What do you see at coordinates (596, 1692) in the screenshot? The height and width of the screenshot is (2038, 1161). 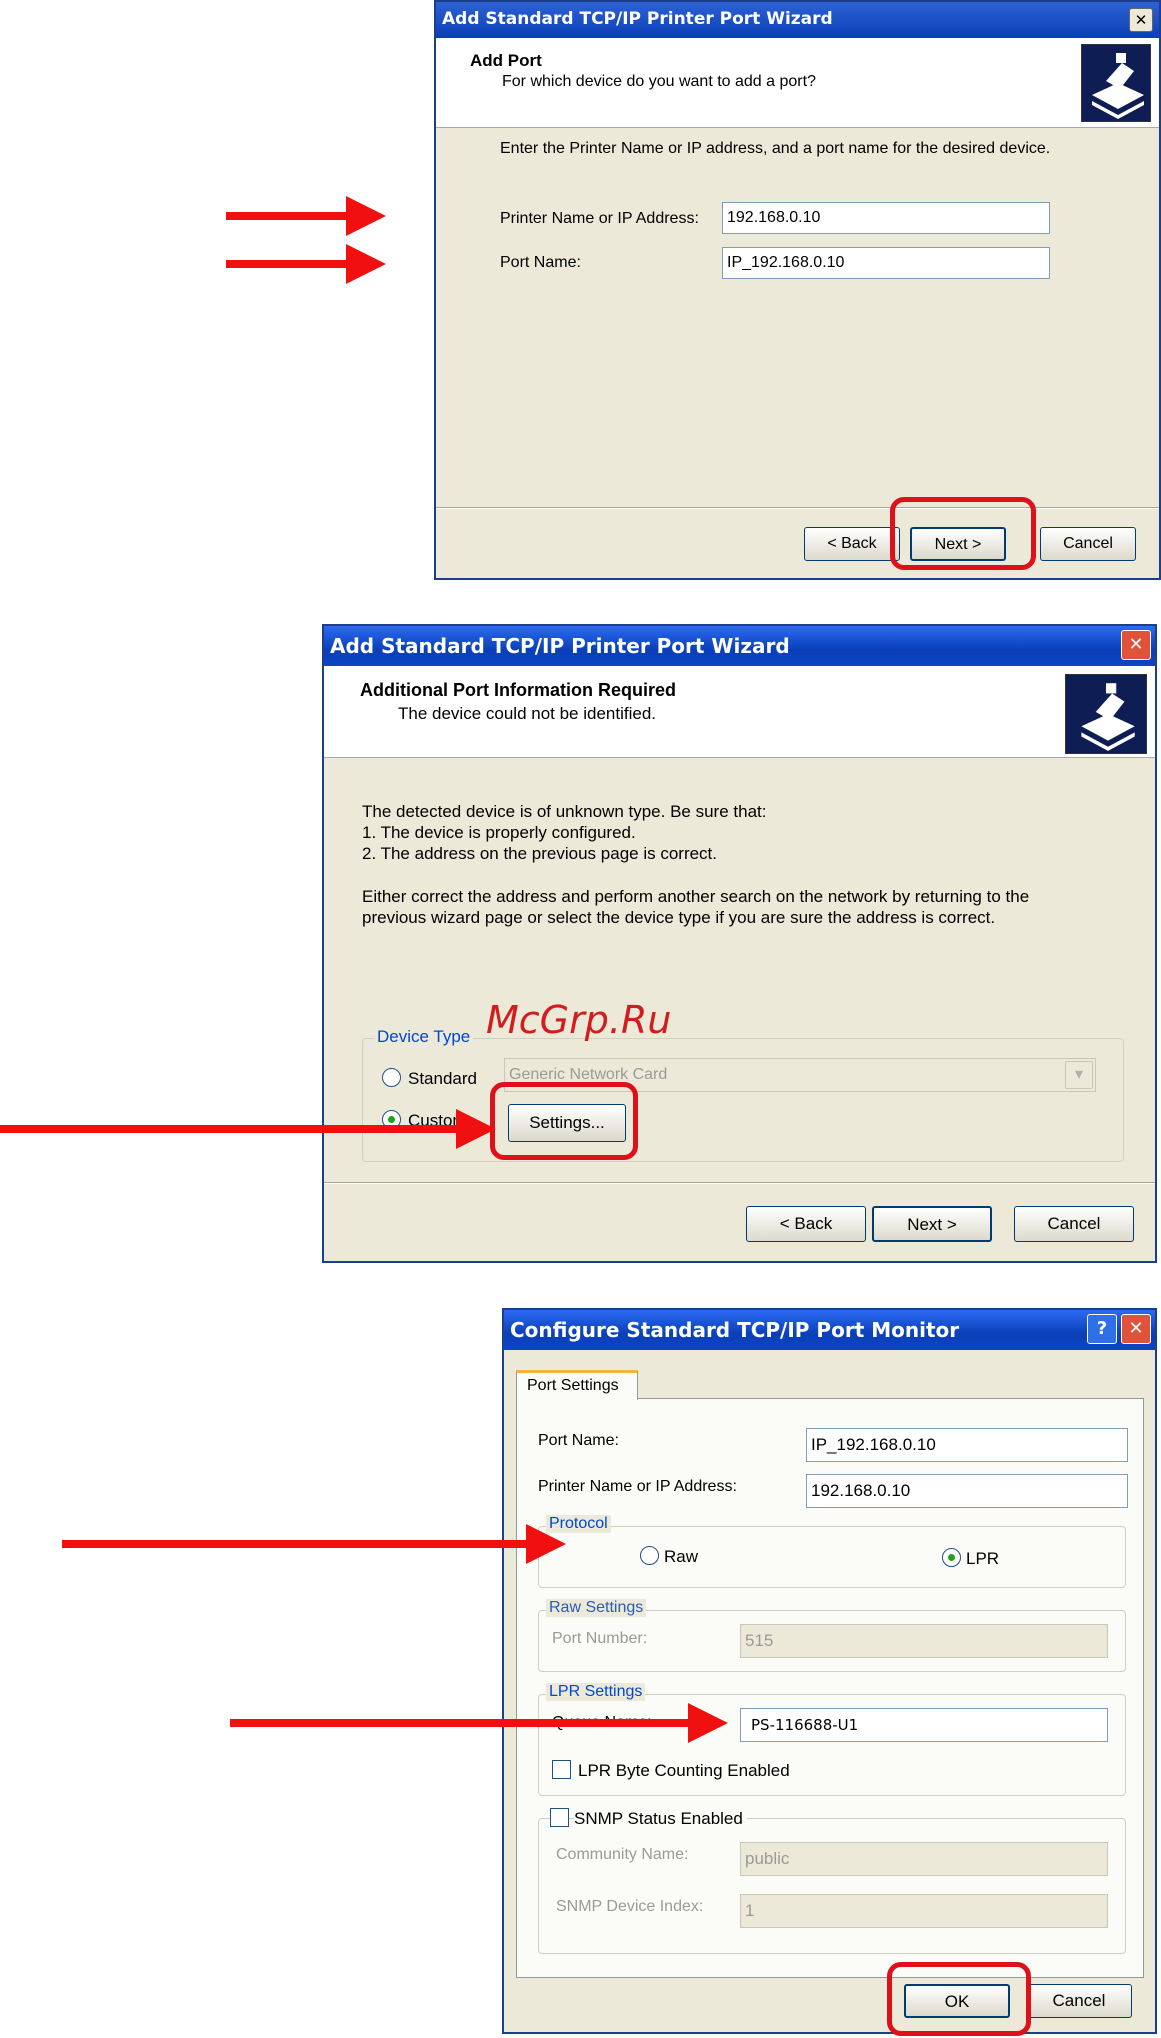 I see `lpr-settings-label: LPR Settings` at bounding box center [596, 1692].